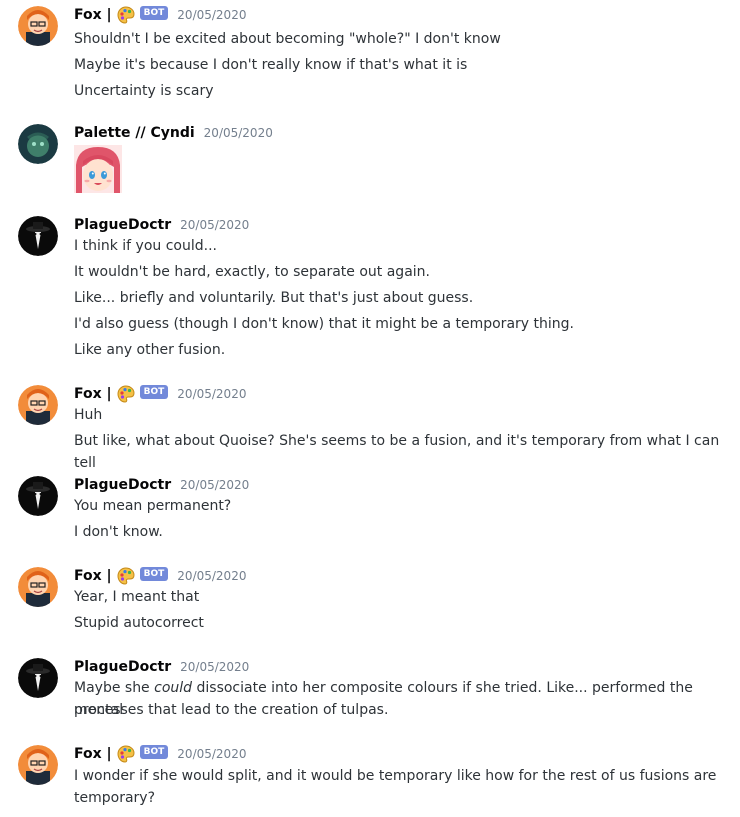 This screenshot has height=817, width=740. Describe the element at coordinates (144, 91) in the screenshot. I see `message-line: Uncertainty is scary` at that location.